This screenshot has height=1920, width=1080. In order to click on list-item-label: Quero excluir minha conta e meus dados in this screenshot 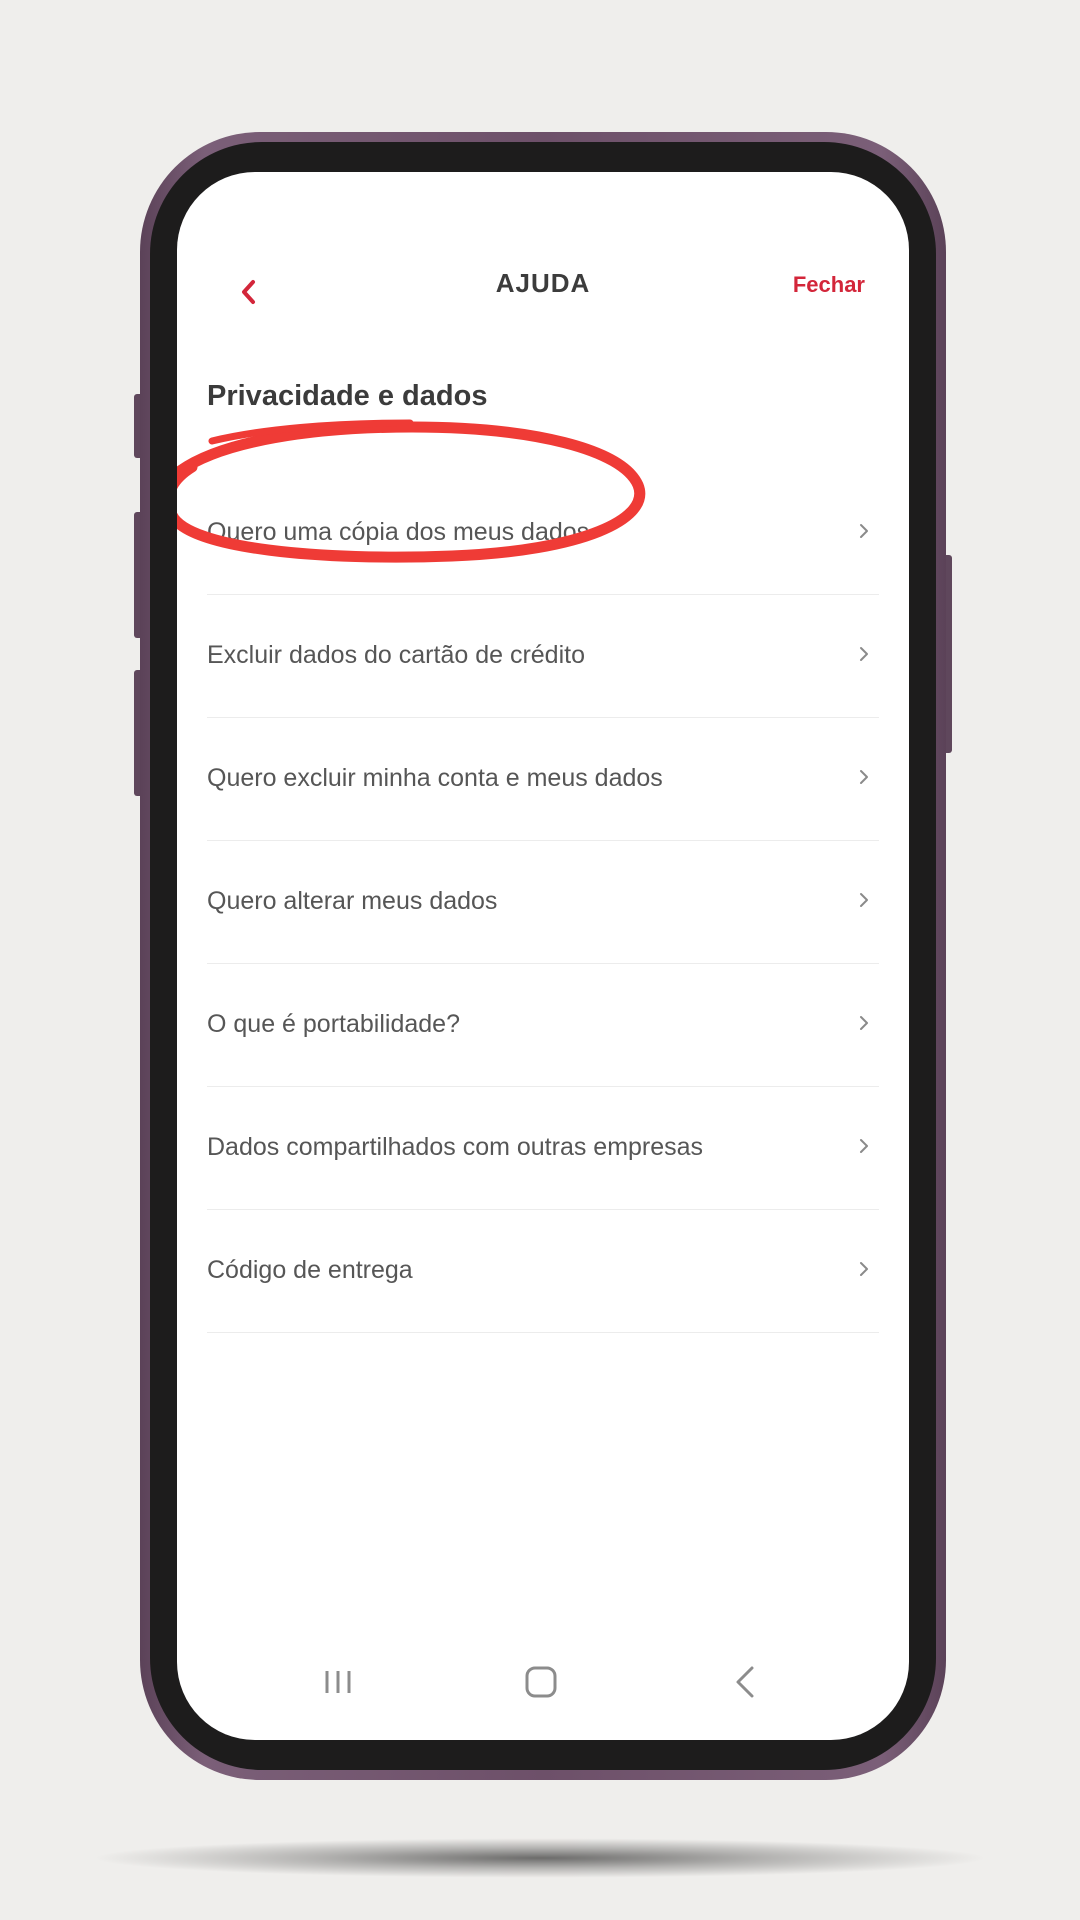, I will do `click(435, 778)`.